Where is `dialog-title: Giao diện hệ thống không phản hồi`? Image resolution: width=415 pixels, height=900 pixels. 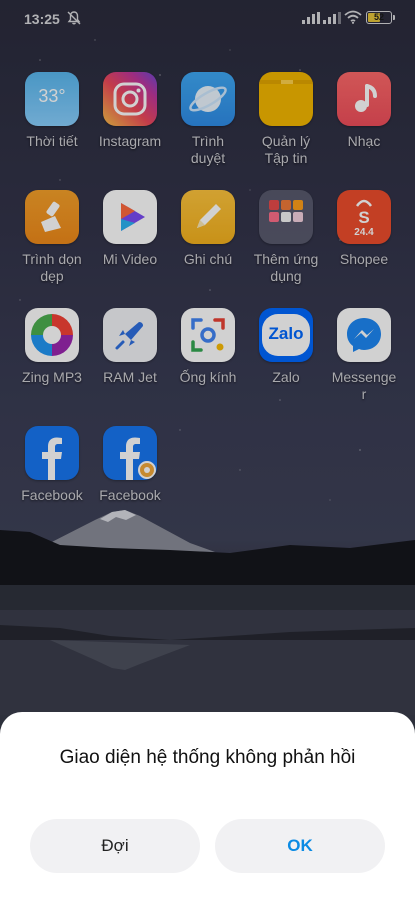
dialog-title: Giao diện hệ thống không phản hồi is located at coordinates (207, 757).